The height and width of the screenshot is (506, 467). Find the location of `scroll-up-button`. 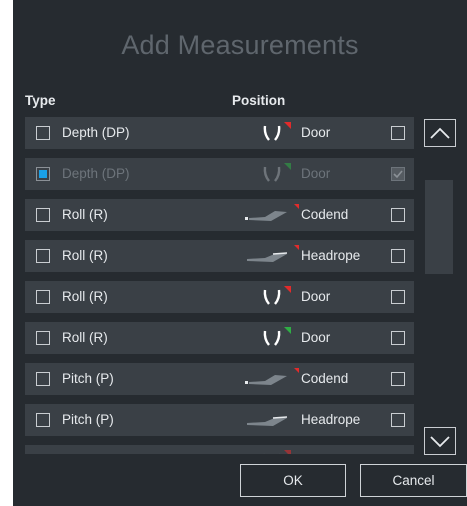

scroll-up-button is located at coordinates (440, 133).